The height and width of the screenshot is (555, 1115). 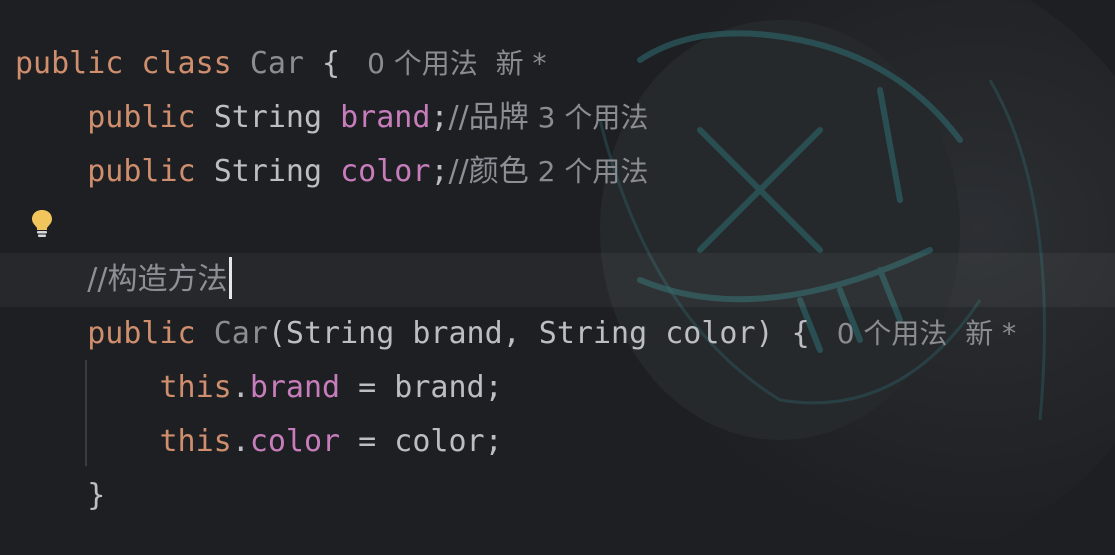 I want to click on code-text: this.color = color;, so click(x=259, y=442).